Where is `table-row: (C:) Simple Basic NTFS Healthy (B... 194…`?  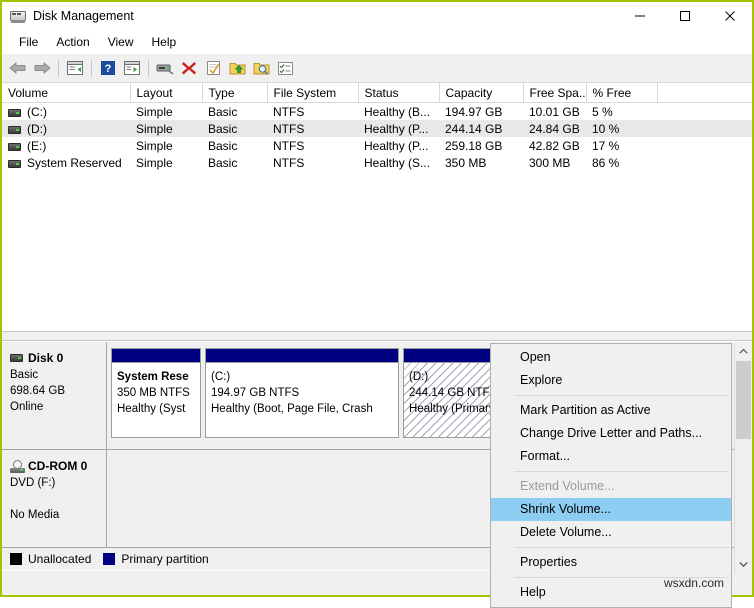
table-row: (C:) Simple Basic NTFS Healthy (B... 194… is located at coordinates (377, 112).